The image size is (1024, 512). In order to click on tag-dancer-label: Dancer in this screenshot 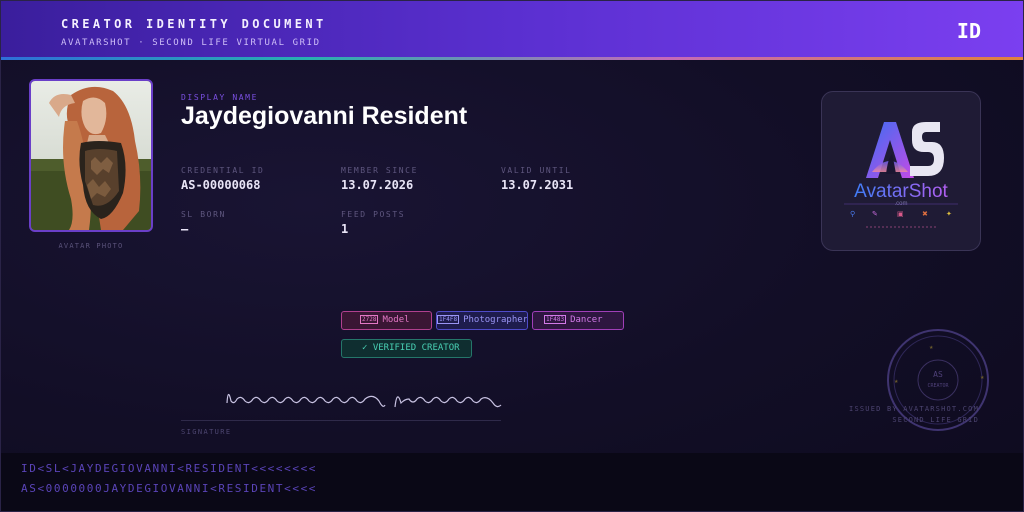, I will do `click(586, 320)`.